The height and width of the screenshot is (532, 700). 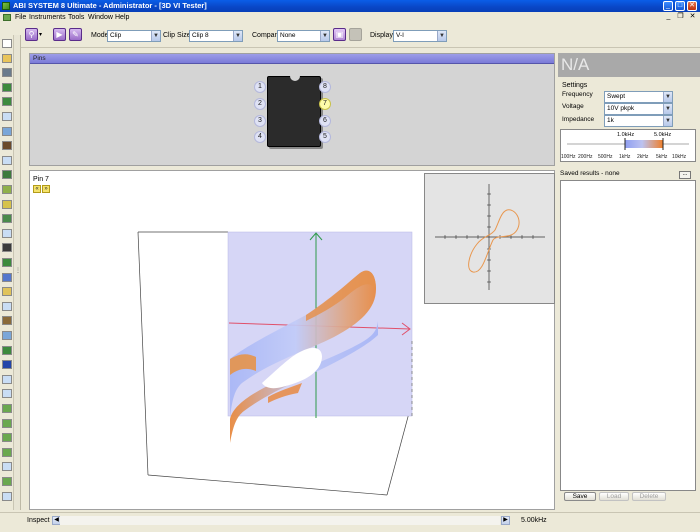 I want to click on scroll-right-icon: ▶, so click(x=505, y=520).